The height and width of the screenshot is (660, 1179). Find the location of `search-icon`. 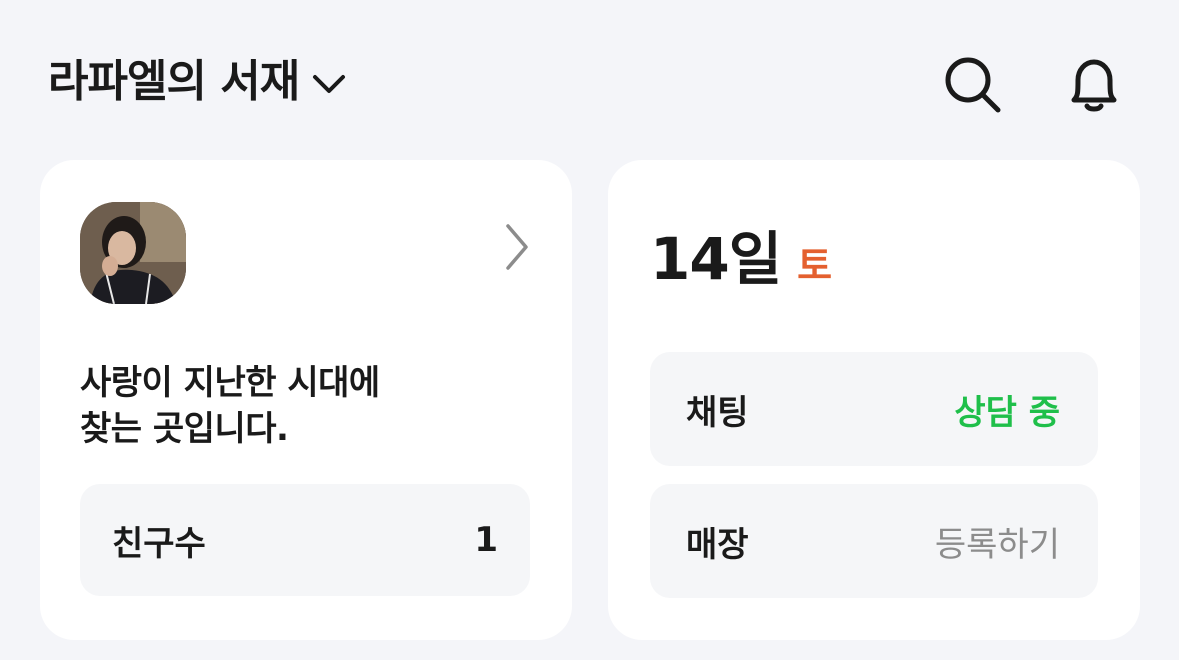

search-icon is located at coordinates (972, 86).